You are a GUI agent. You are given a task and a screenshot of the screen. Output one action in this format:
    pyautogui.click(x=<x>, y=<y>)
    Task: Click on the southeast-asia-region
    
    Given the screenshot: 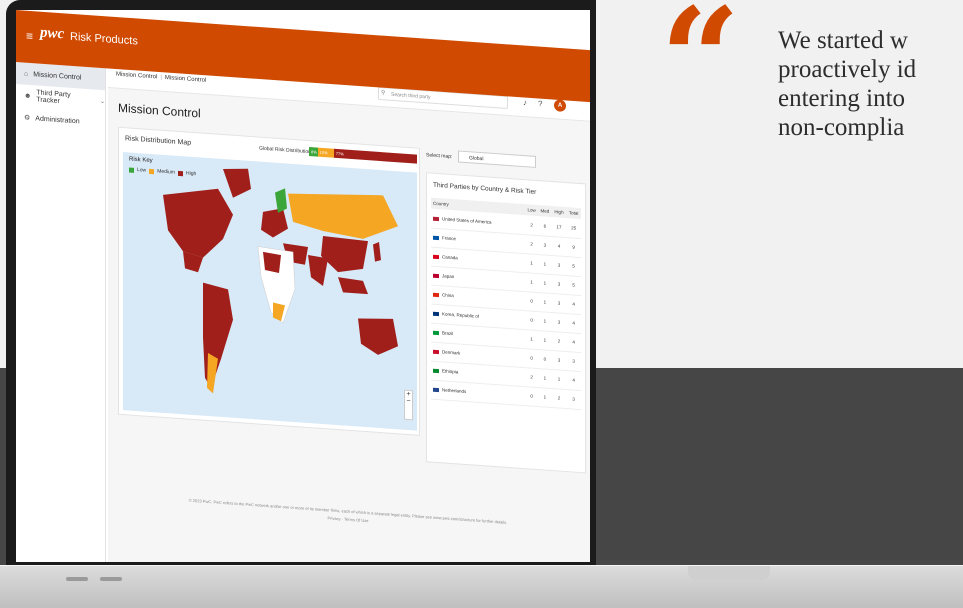 What is the action you would take?
    pyautogui.click(x=353, y=286)
    